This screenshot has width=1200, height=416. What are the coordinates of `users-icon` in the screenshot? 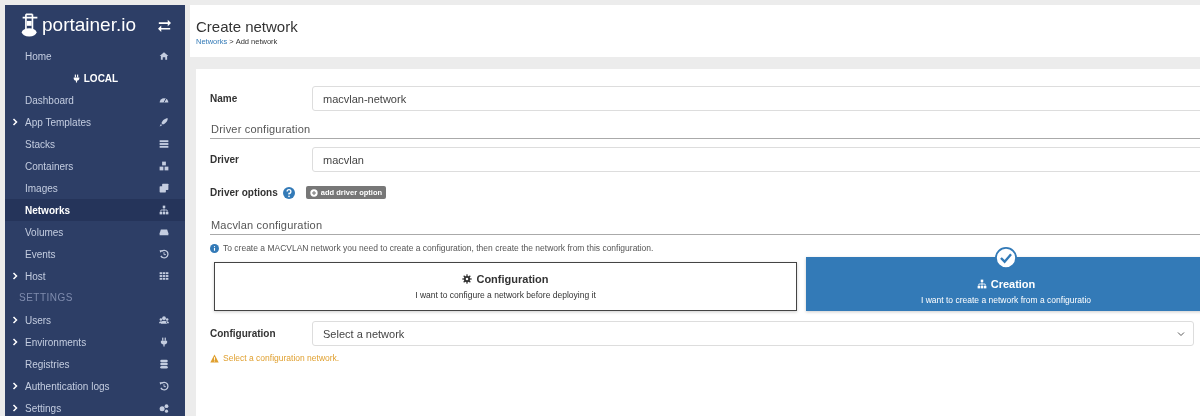 It's located at (164, 320).